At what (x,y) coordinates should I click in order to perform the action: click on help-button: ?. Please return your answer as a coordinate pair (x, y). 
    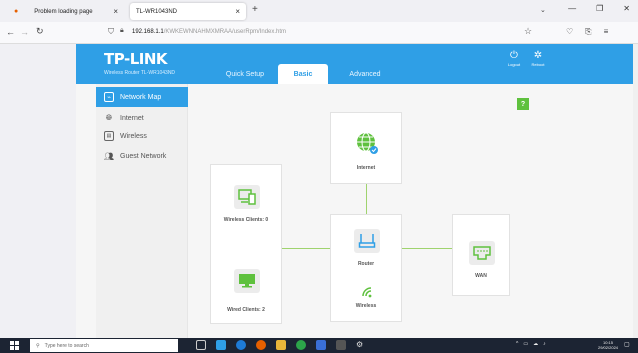
    Looking at the image, I should click on (523, 104).